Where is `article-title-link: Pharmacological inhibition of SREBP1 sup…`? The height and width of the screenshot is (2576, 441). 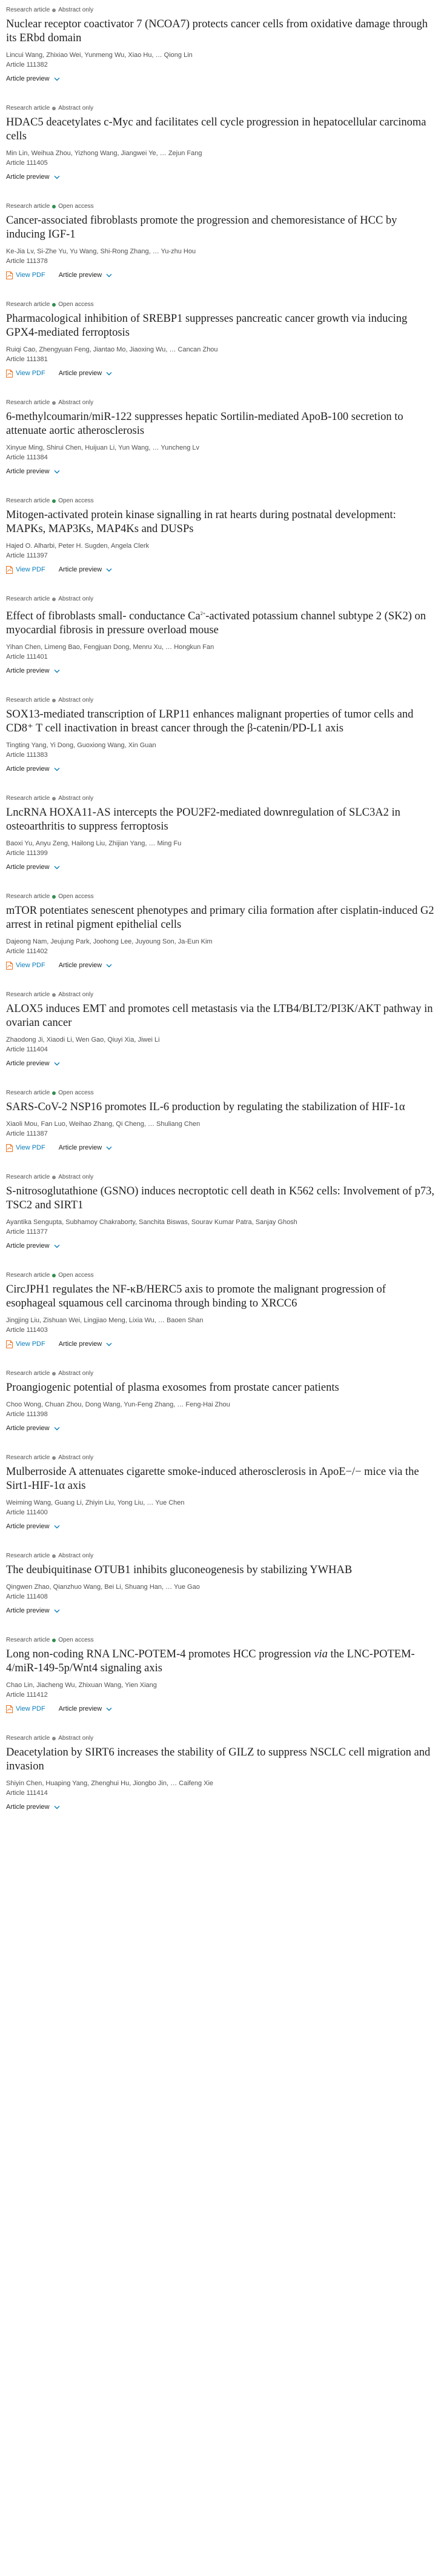 article-title-link: Pharmacological inhibition of SREBP1 sup… is located at coordinates (220, 326).